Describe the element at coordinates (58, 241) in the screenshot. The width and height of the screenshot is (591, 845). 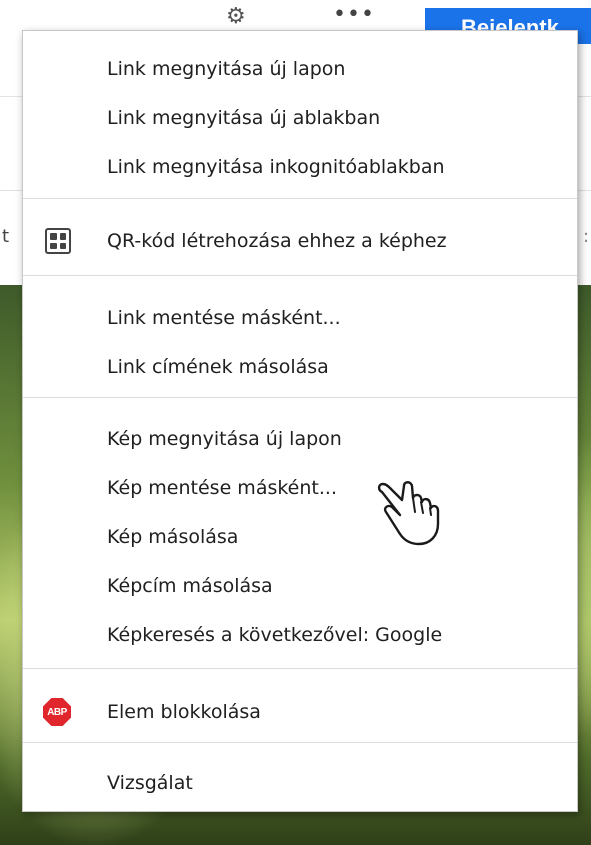
I see `qr-code-icon` at that location.